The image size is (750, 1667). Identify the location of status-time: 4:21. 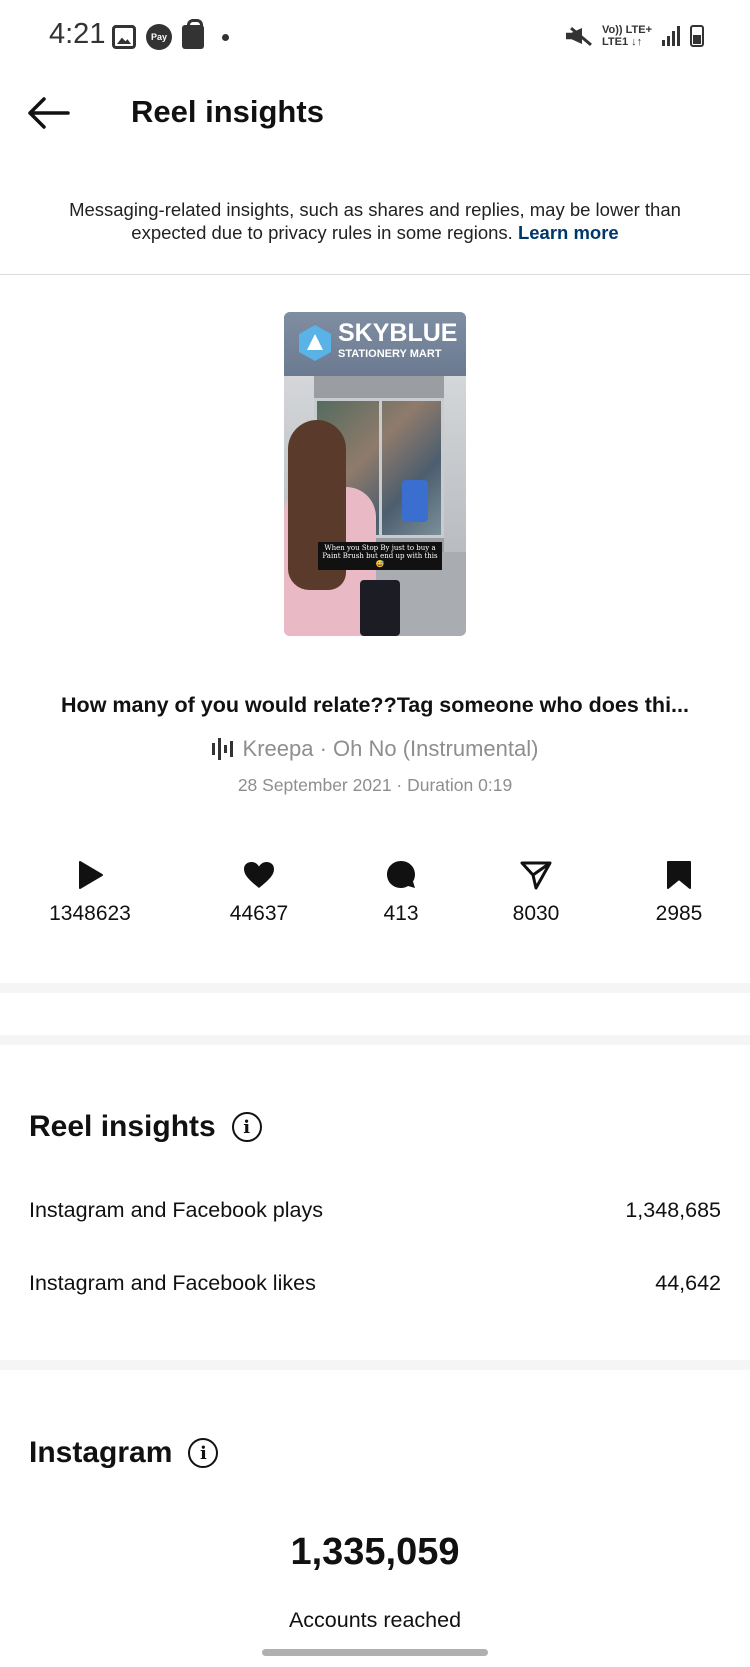
(77, 34).